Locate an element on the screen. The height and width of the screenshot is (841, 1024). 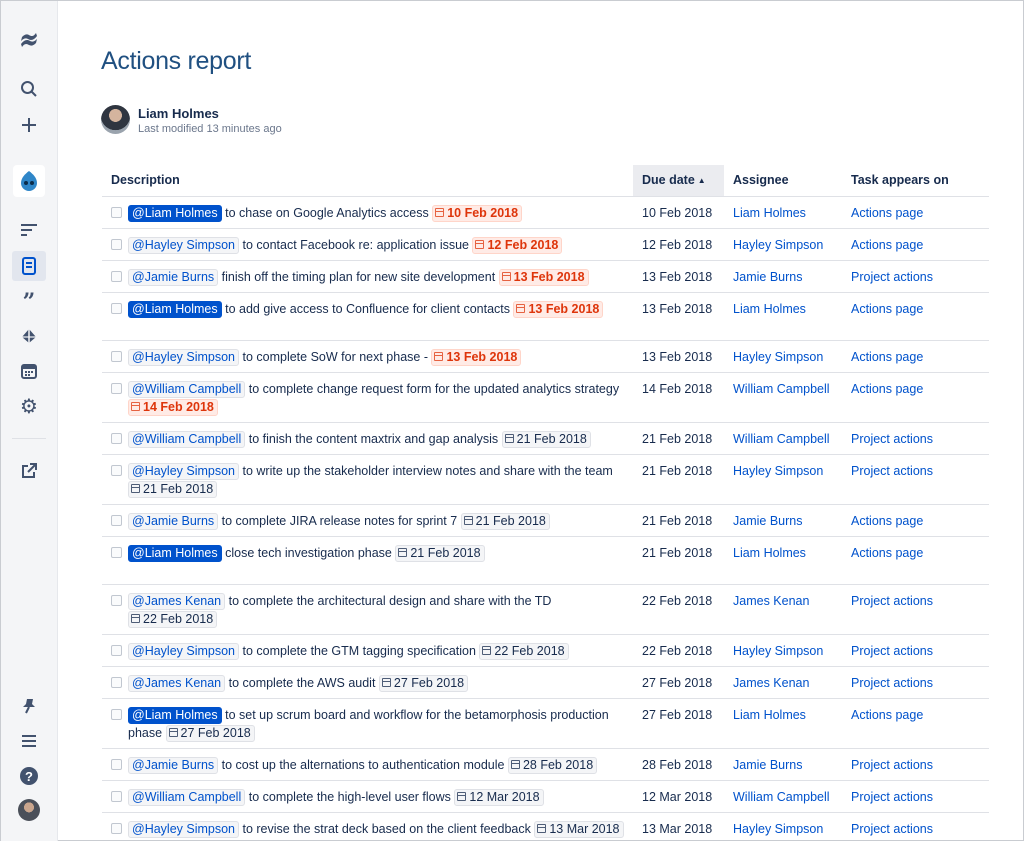
calendar-icon is located at coordinates (29, 371).